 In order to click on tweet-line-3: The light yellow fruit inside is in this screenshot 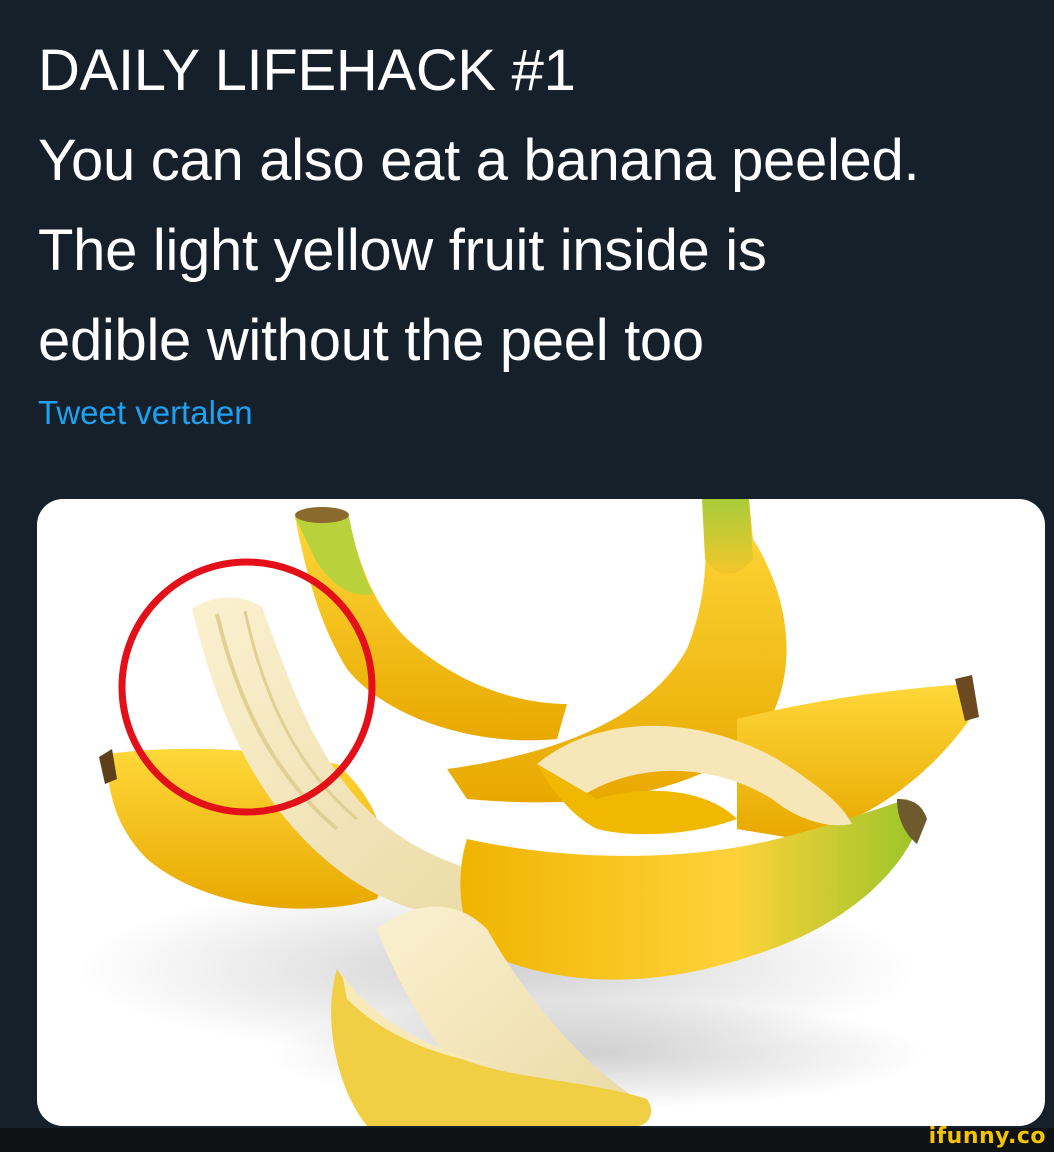, I will do `click(402, 250)`.